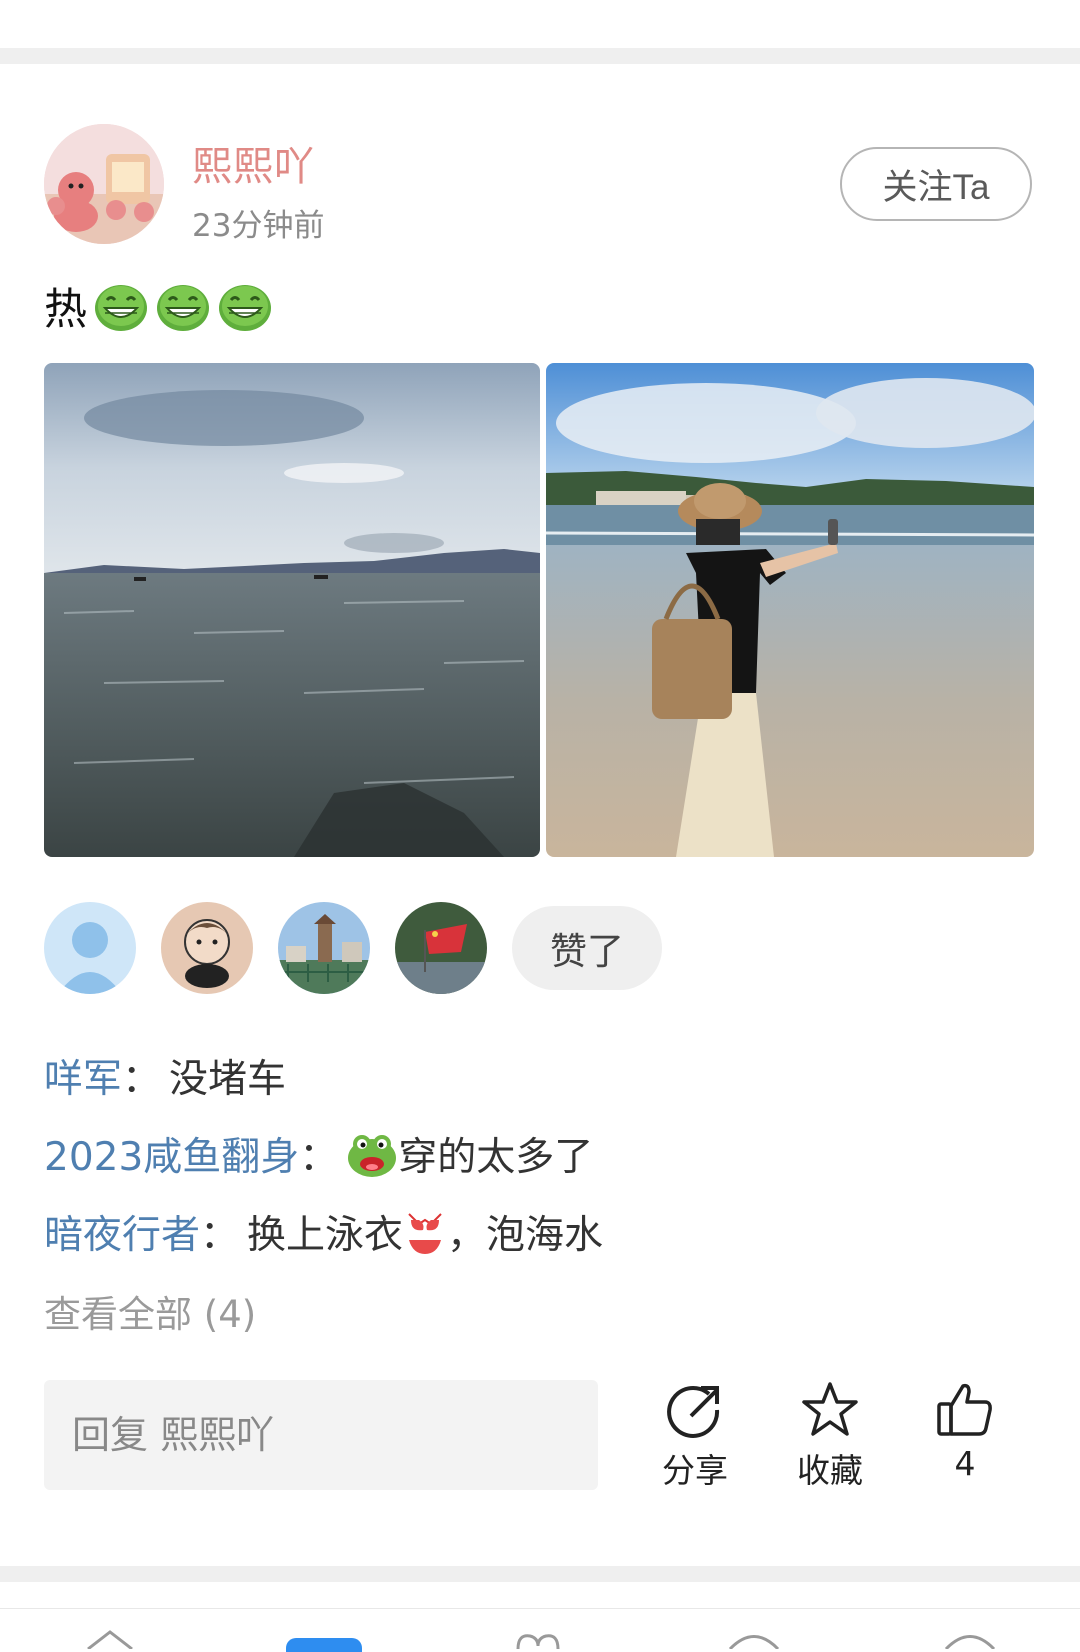  I want to click on liked-button: 赞了, so click(587, 948).